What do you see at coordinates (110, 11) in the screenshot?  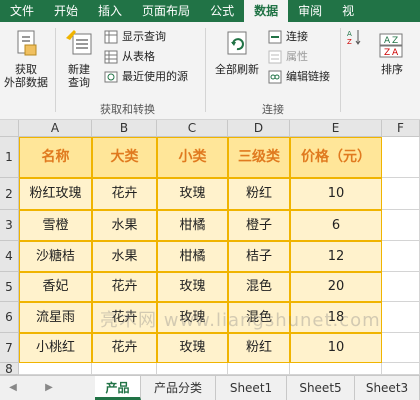 I see `tab-insert: 插入` at bounding box center [110, 11].